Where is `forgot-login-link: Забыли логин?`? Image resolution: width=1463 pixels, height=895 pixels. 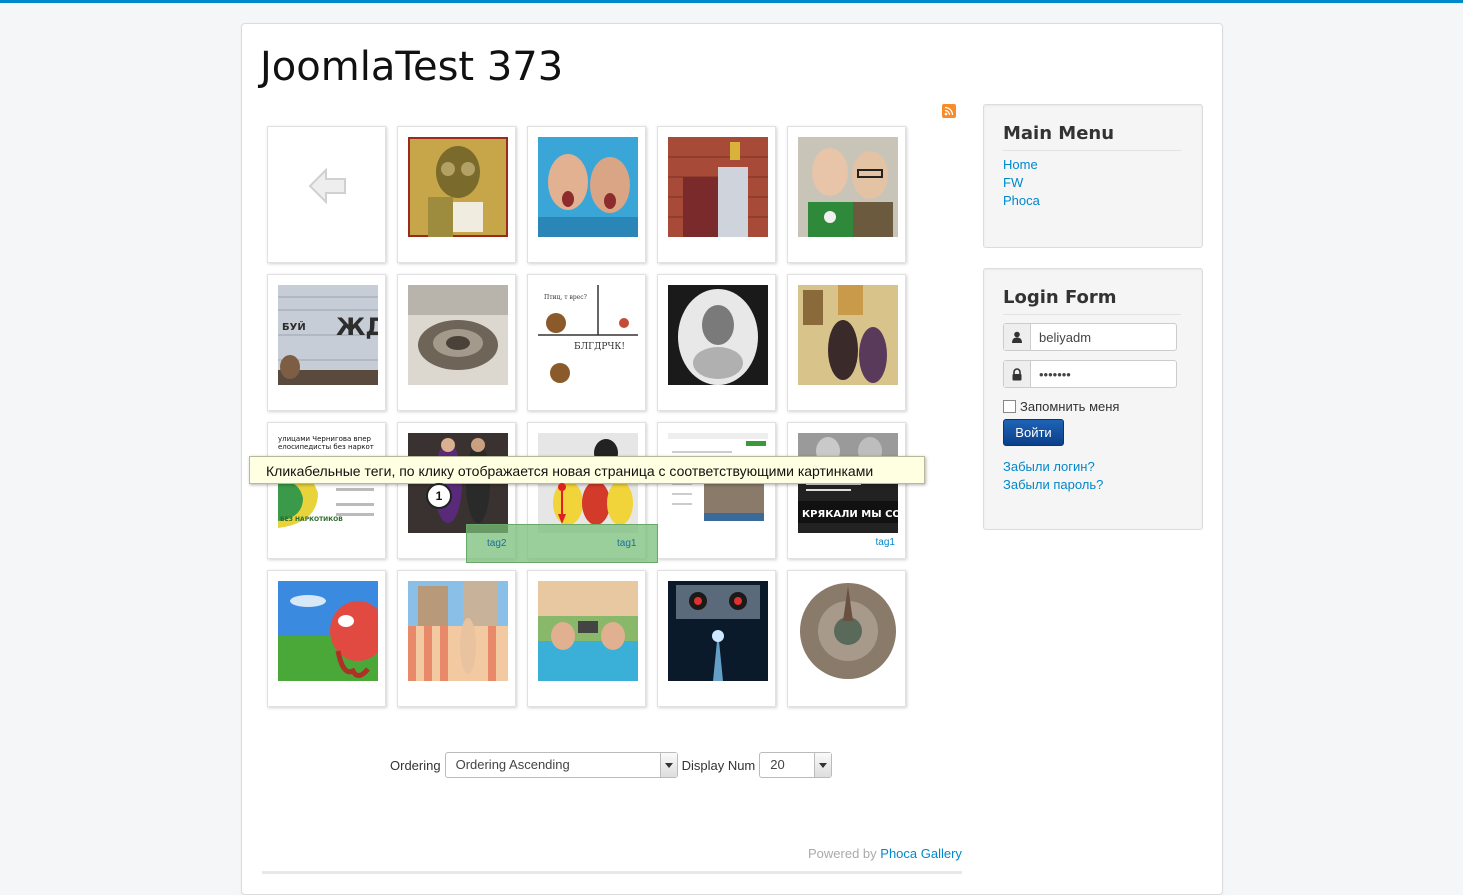 forgot-login-link: Забыли логин? is located at coordinates (1049, 466).